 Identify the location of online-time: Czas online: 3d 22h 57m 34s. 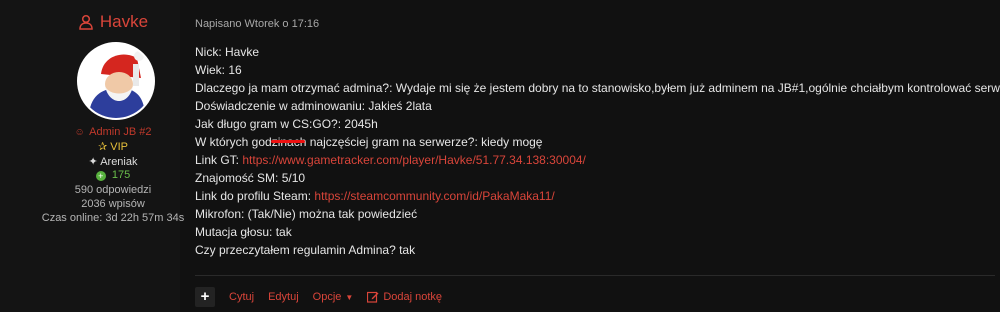
(113, 218).